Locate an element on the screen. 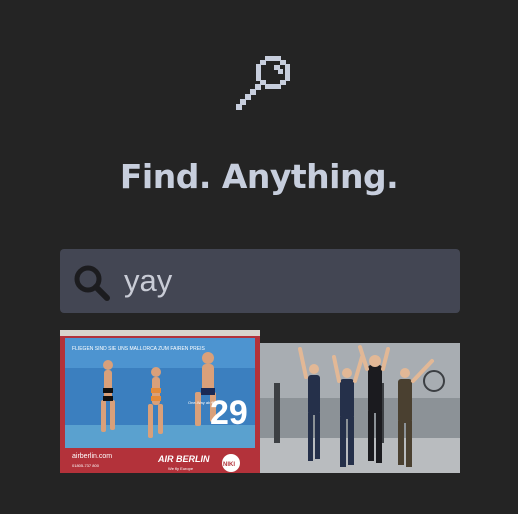 This screenshot has height=514, width=518. magnifier-key-logo-icon is located at coordinates (263, 83).